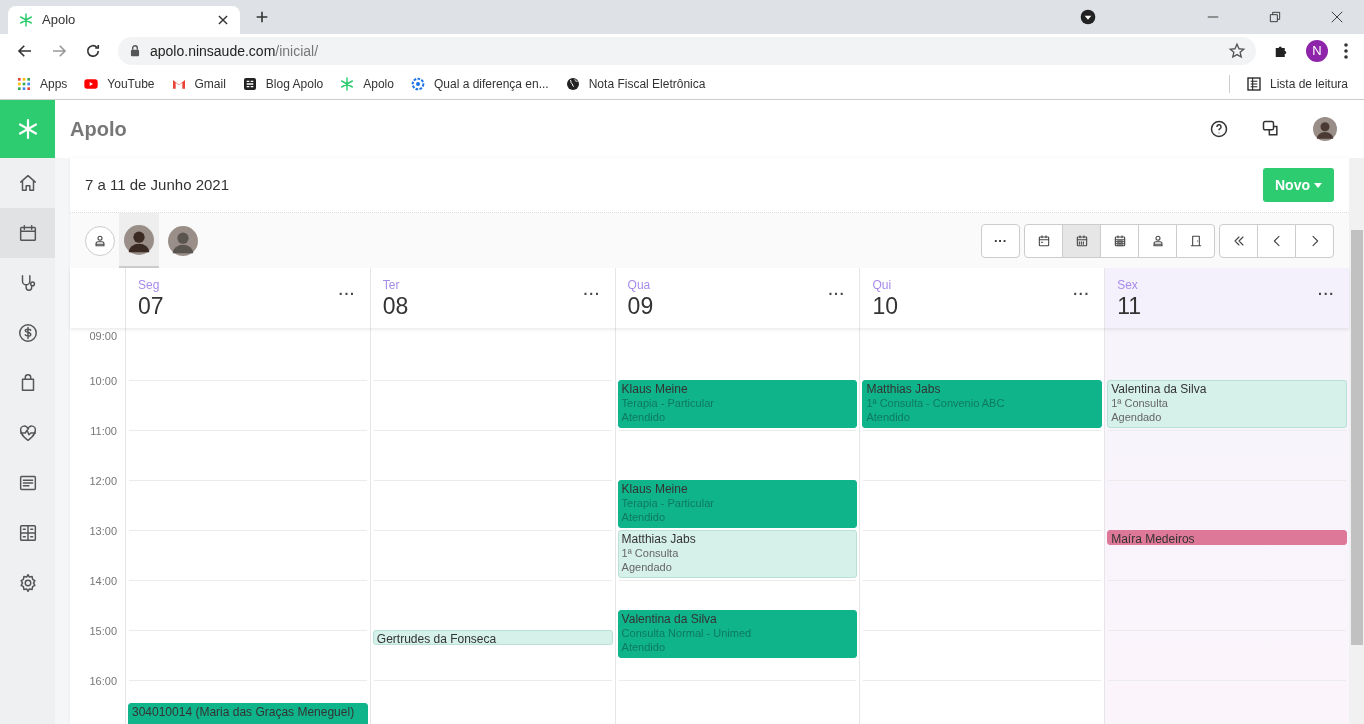  Describe the element at coordinates (103, 531) in the screenshot. I see `time-label: 13:00` at that location.